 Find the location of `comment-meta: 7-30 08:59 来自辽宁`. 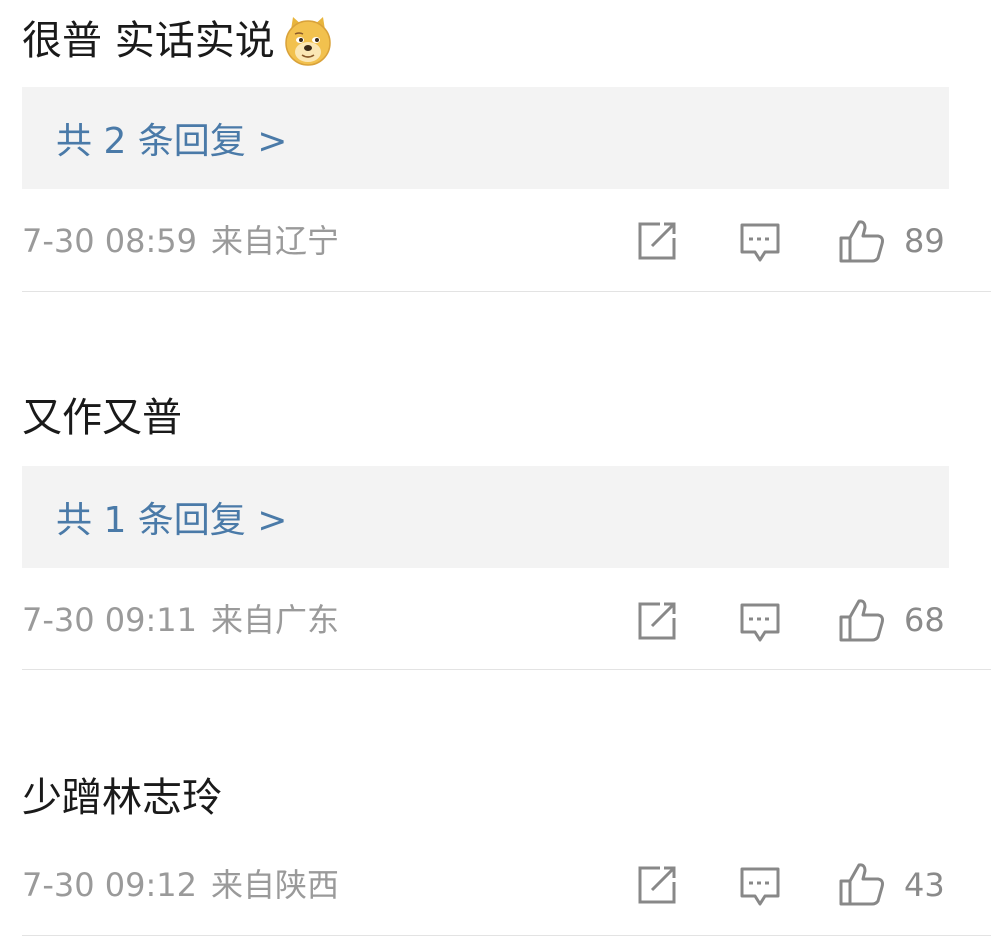

comment-meta: 7-30 08:59 来自辽宁 is located at coordinates (180, 241).